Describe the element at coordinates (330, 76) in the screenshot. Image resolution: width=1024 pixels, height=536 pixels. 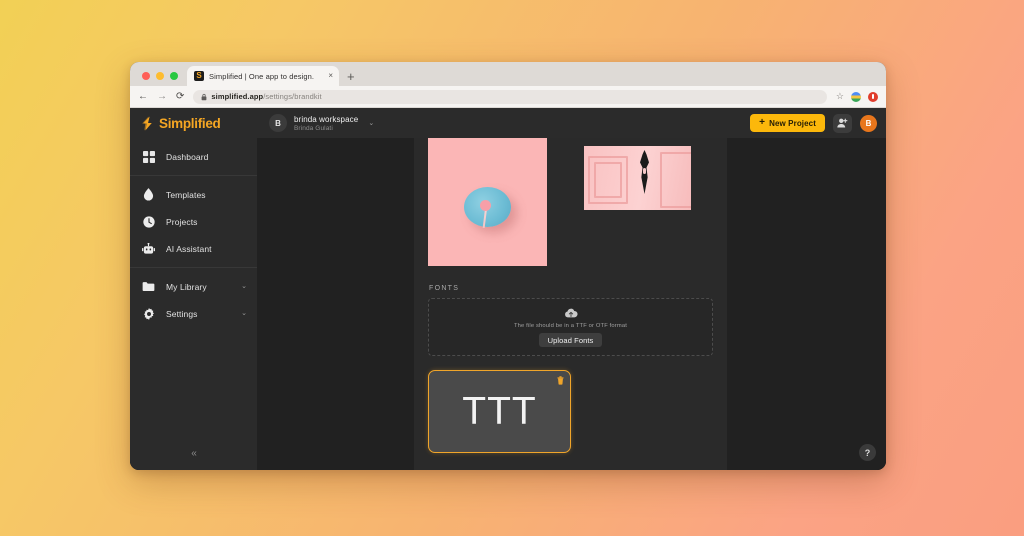
I see `close-tab-icon: ×` at that location.